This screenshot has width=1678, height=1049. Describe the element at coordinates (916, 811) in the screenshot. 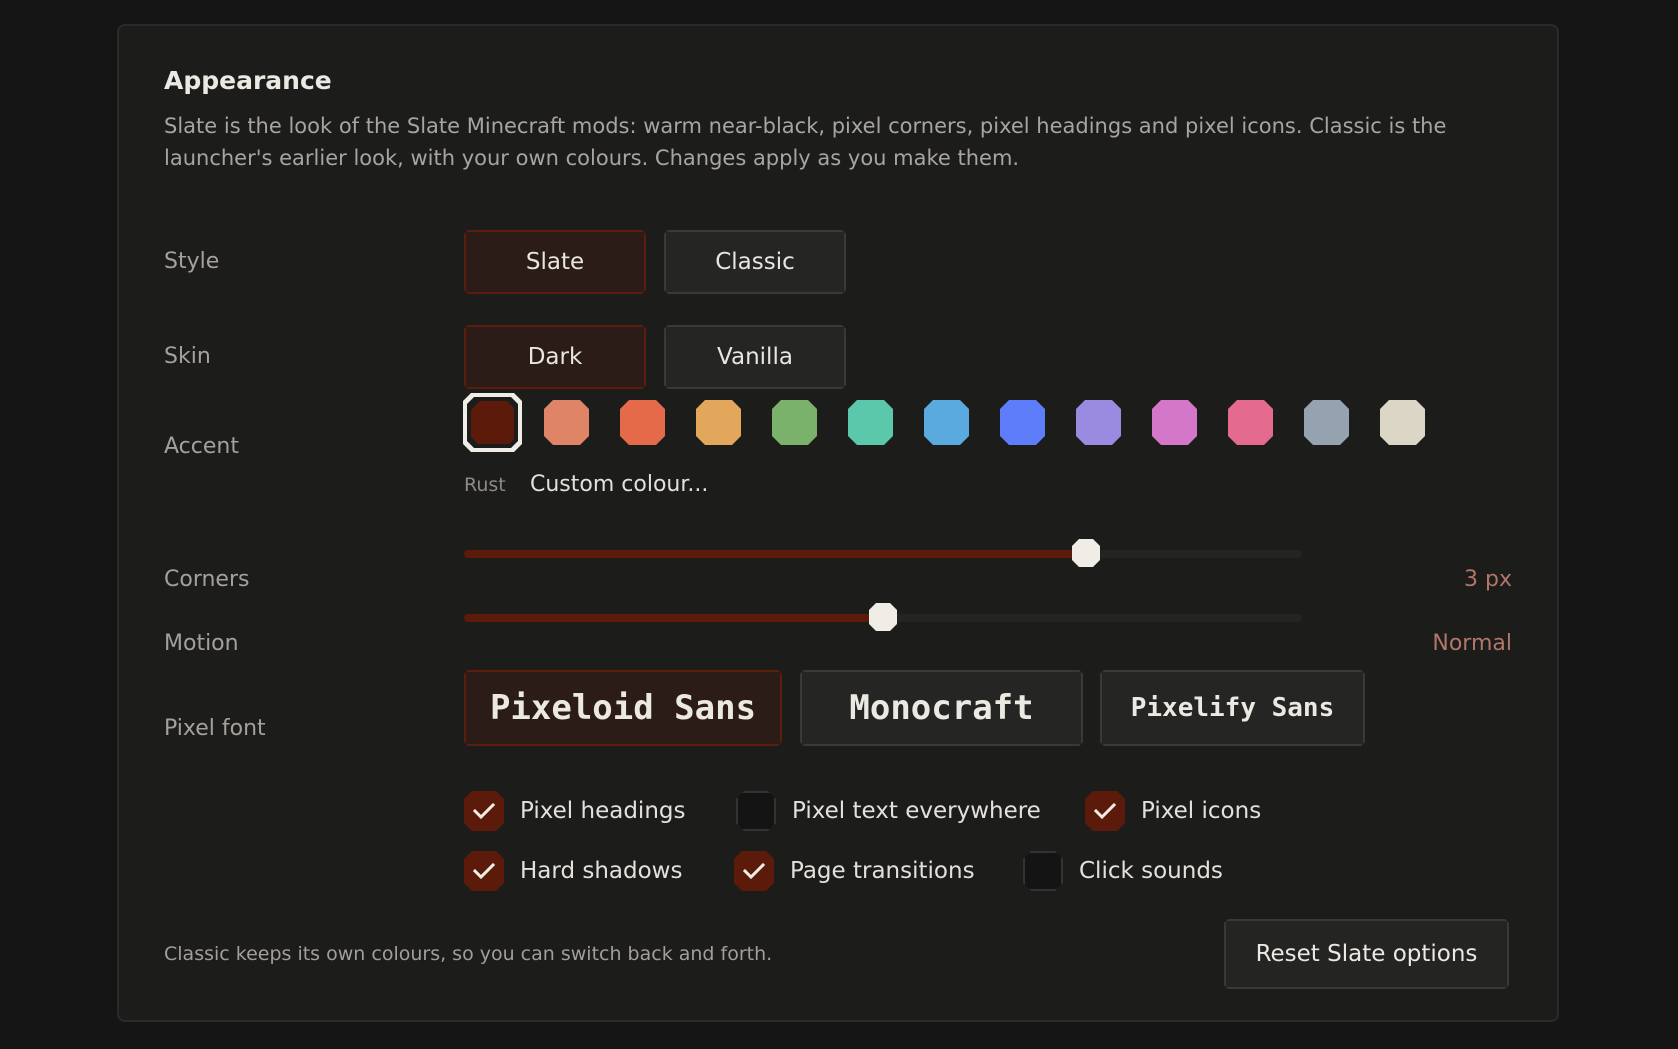

I see `pixel-text-everywhere-label: Pixel text everywhere` at that location.